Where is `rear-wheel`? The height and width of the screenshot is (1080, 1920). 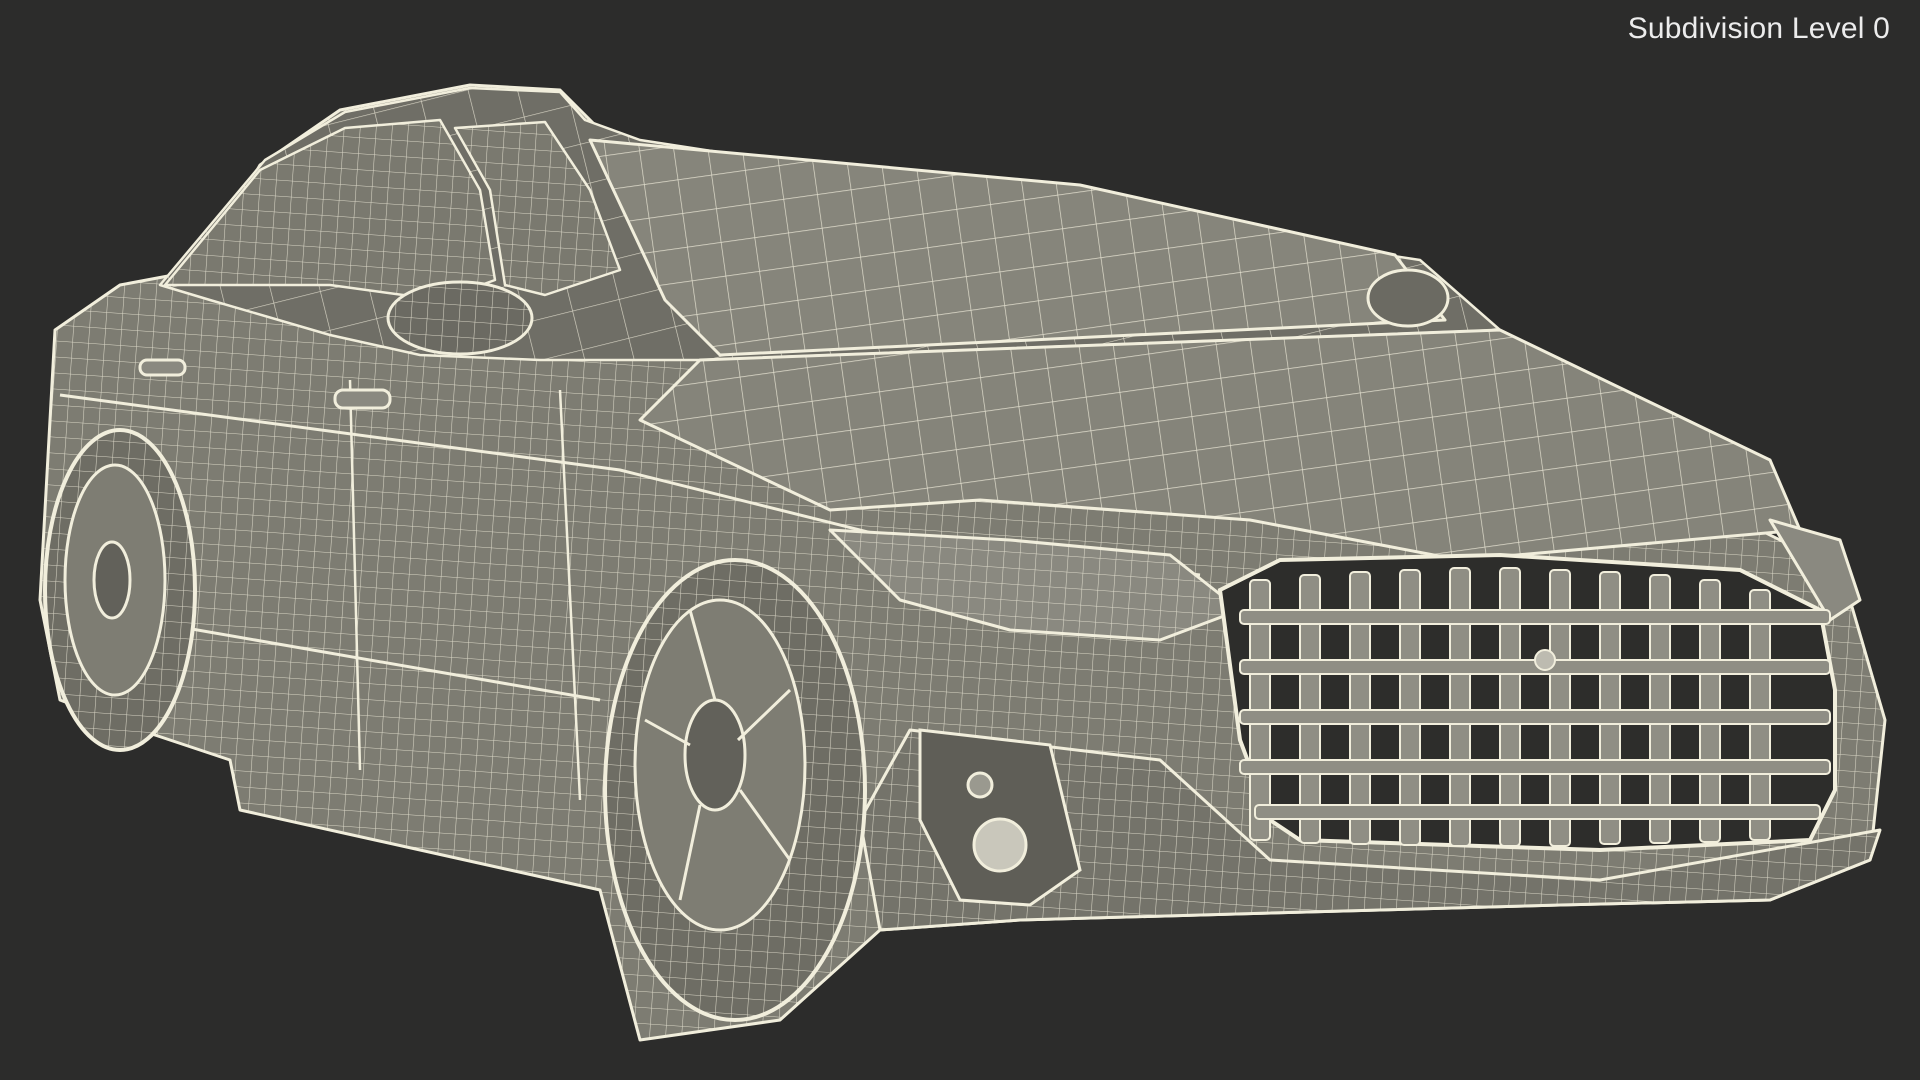 rear-wheel is located at coordinates (120, 590).